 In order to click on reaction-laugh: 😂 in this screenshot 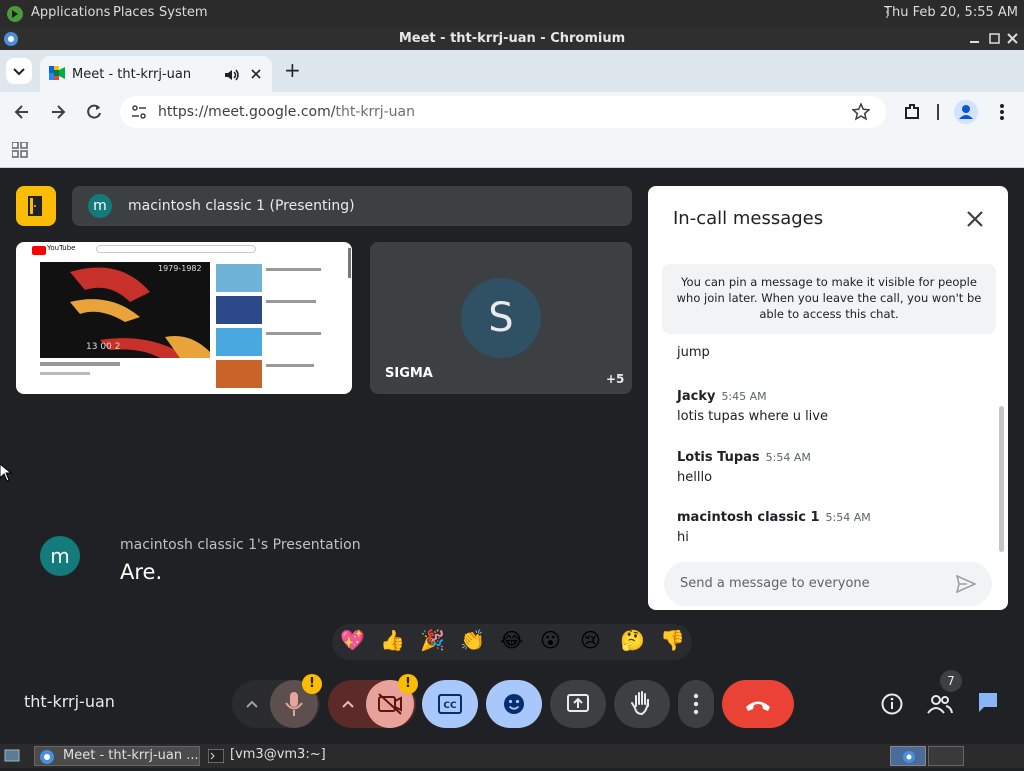, I will do `click(511, 640)`.